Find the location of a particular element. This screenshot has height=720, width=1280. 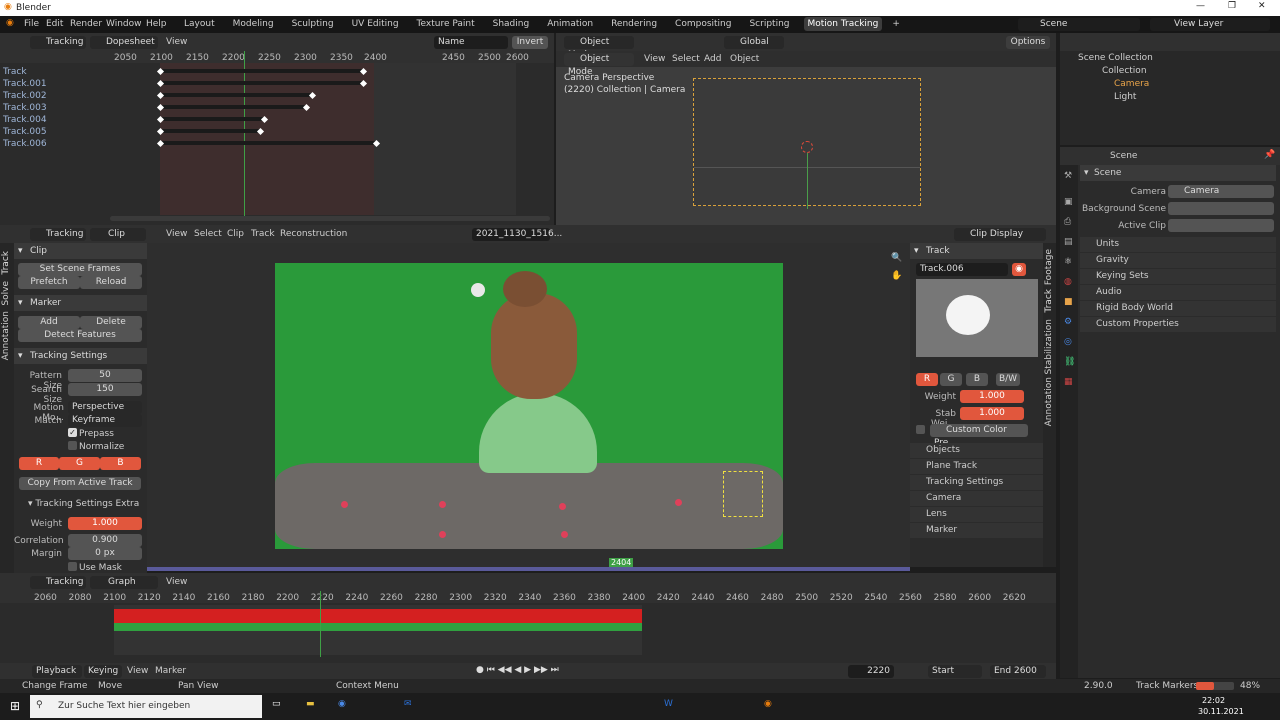

viewport-select-menu: Select is located at coordinates (686, 59).